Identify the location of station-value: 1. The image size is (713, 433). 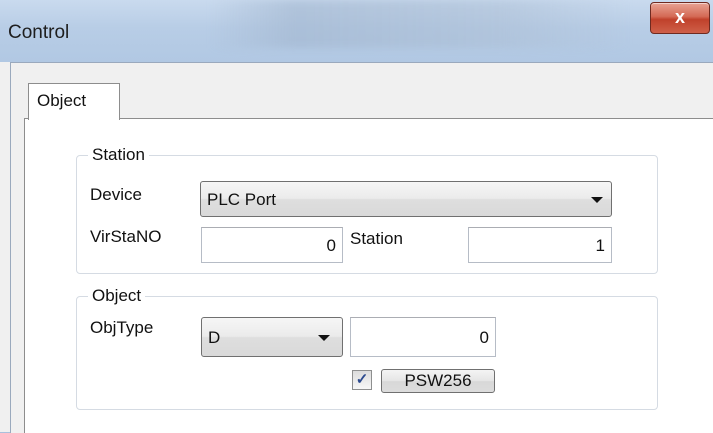
(600, 245).